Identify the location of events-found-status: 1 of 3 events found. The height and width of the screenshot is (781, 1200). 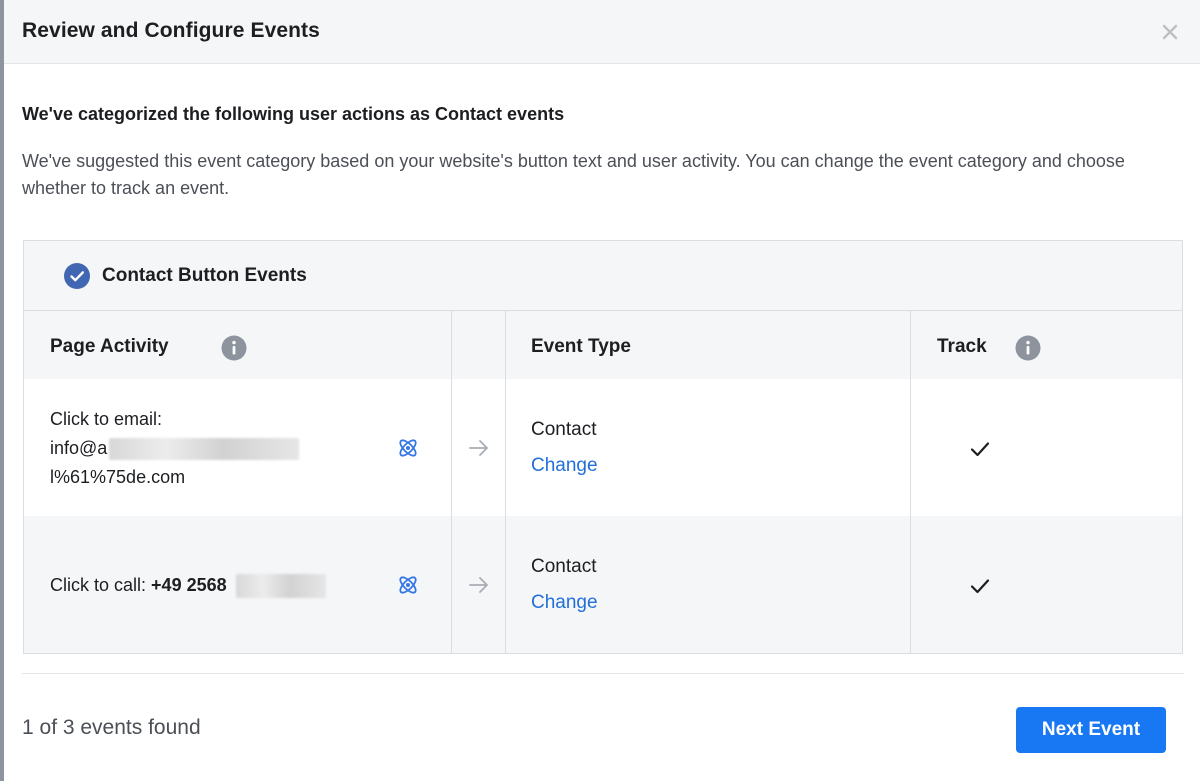
(111, 727).